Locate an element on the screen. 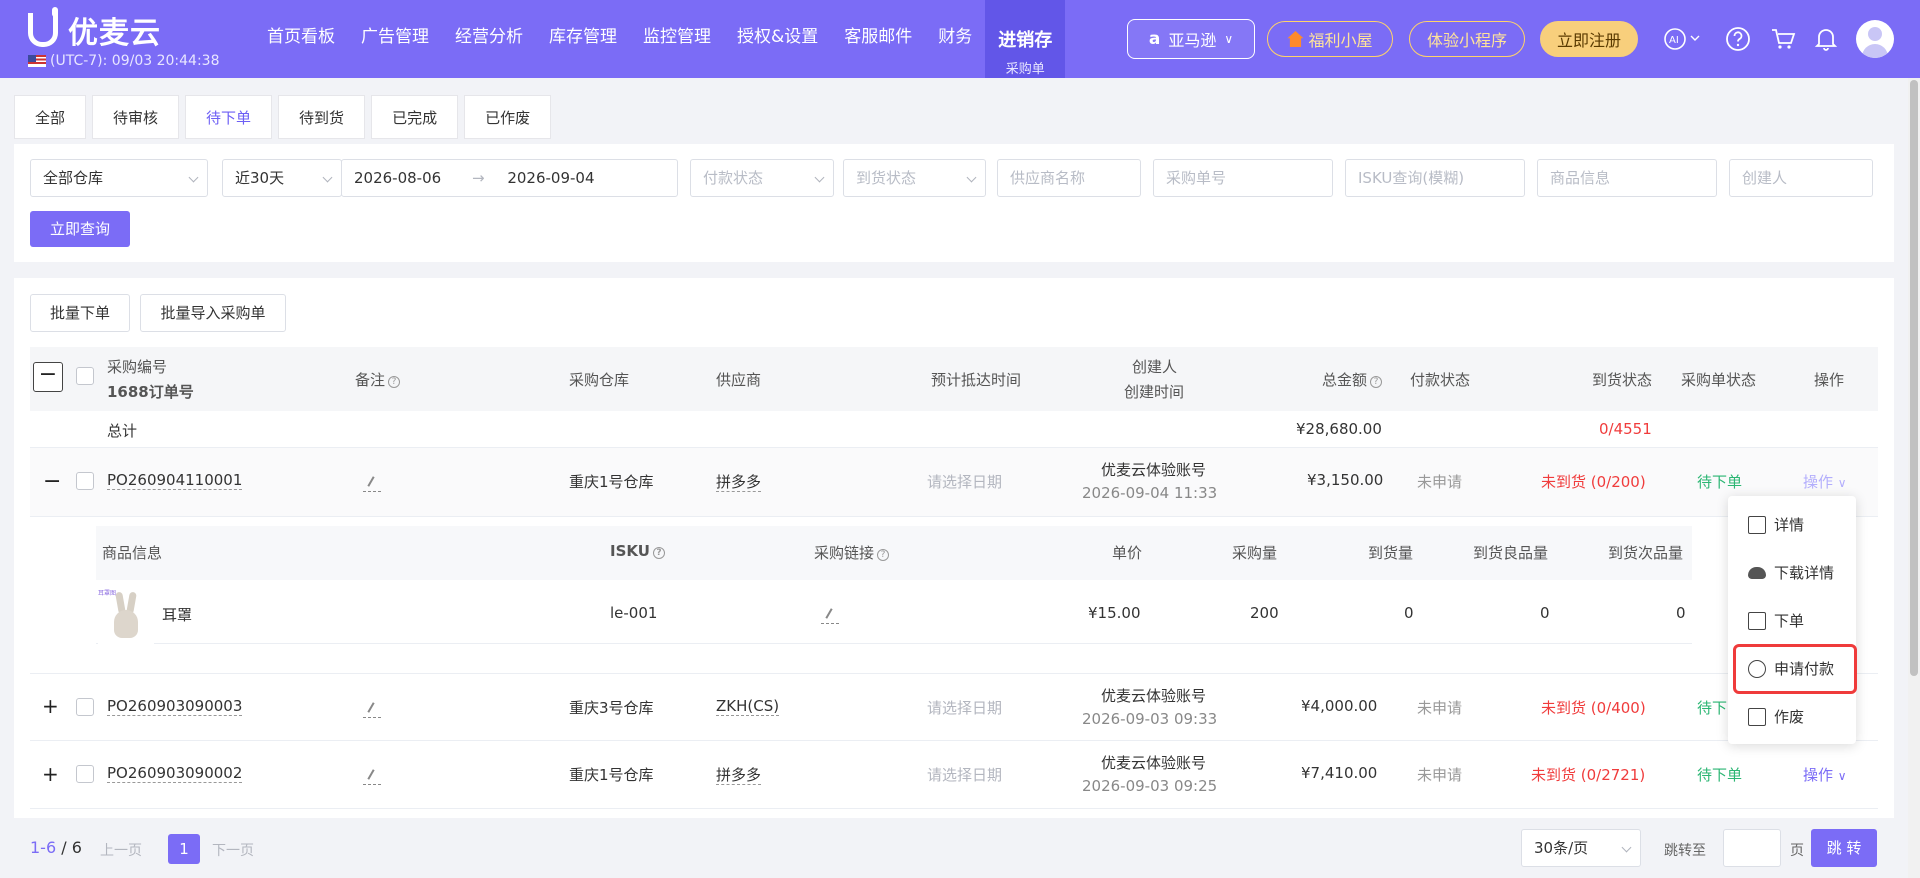 This screenshot has height=878, width=1920. page-size-select: 30条/页 is located at coordinates (1581, 848).